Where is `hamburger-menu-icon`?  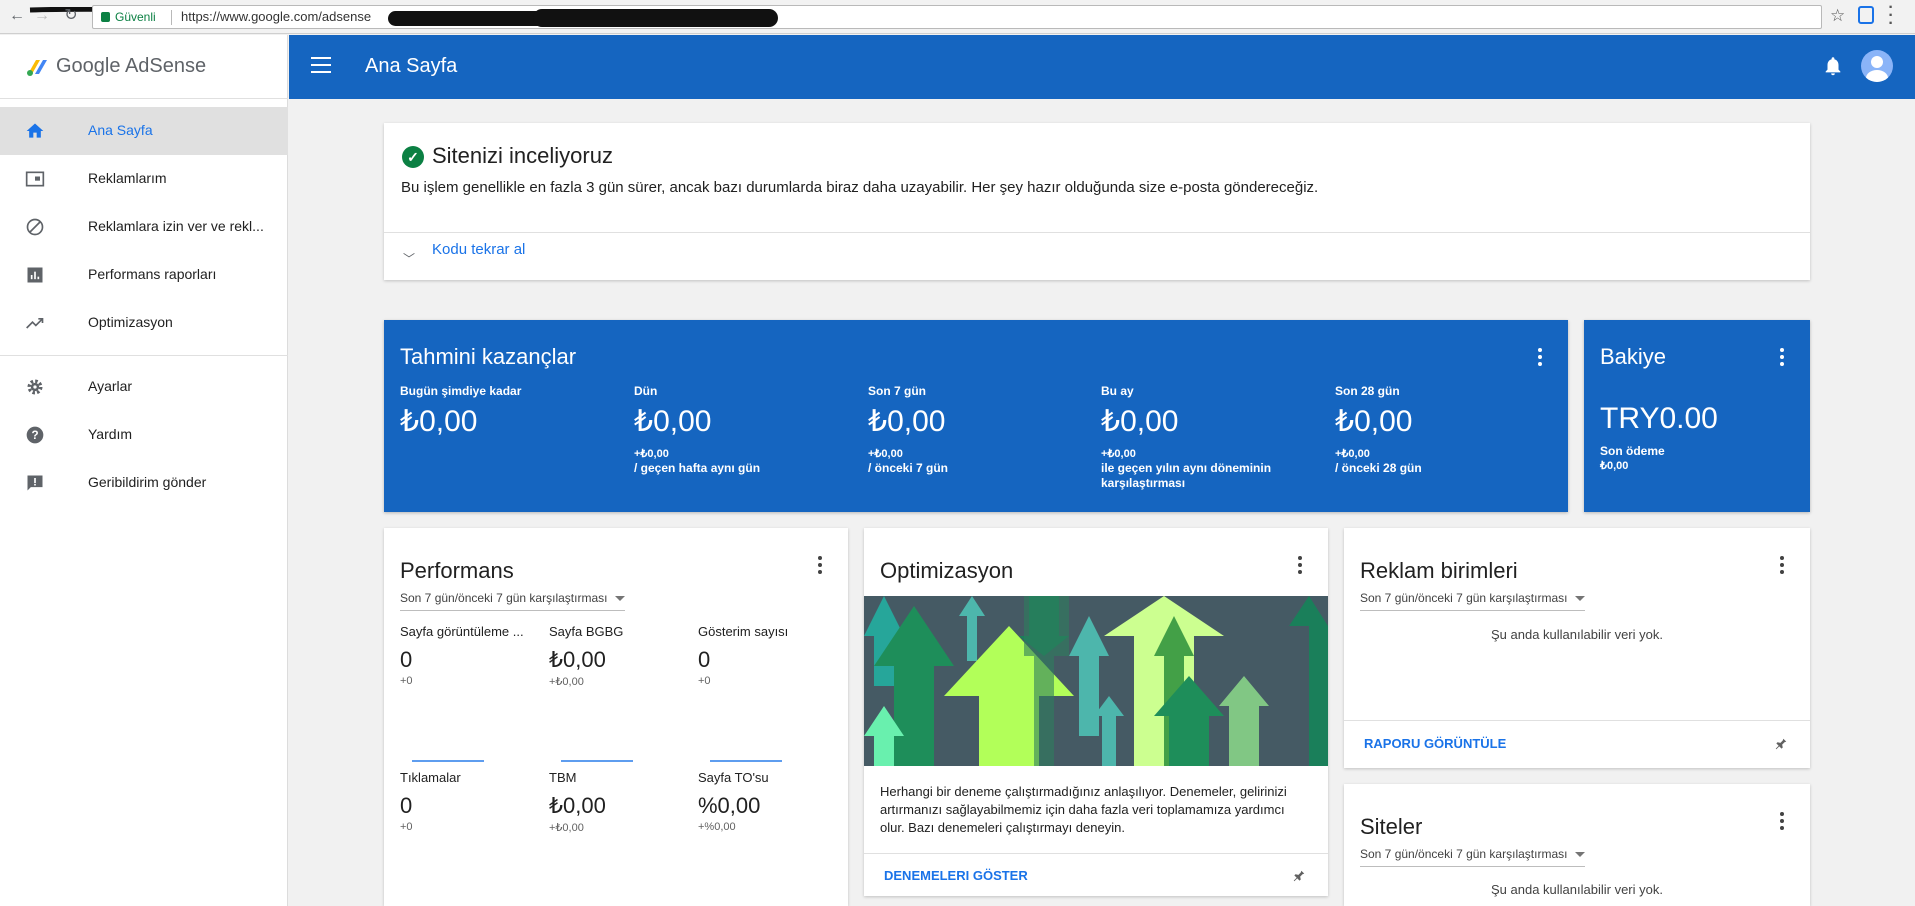
hamburger-menu-icon is located at coordinates (321, 65).